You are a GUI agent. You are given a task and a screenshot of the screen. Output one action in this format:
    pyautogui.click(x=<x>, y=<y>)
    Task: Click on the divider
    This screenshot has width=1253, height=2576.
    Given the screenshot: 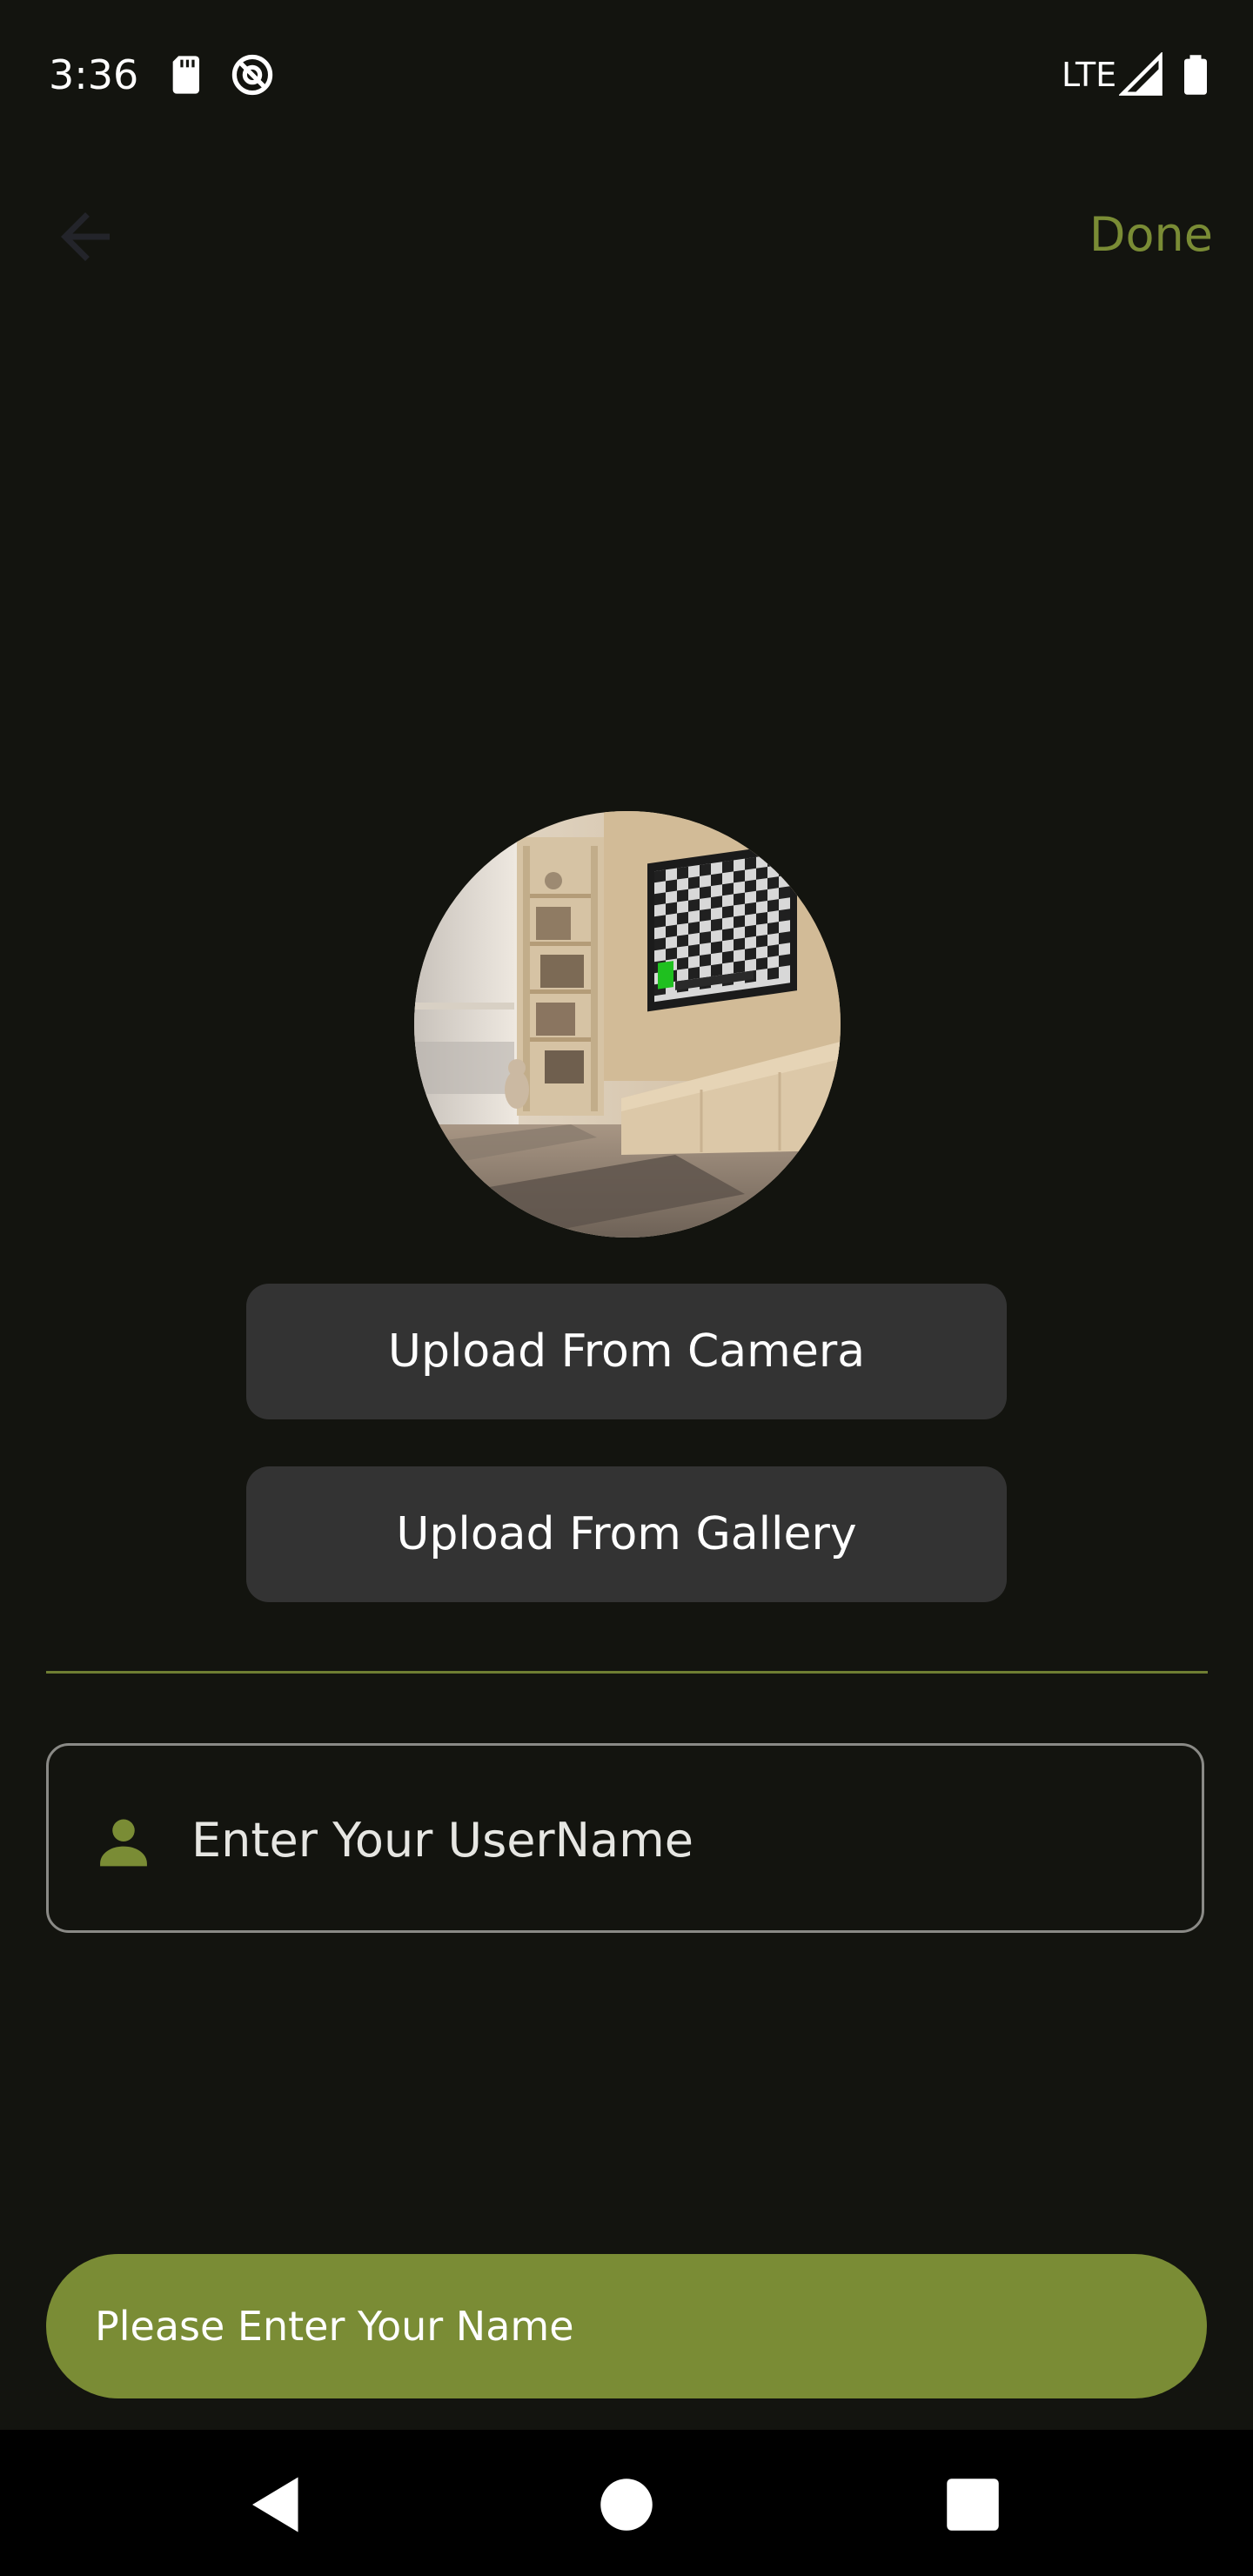 What is the action you would take?
    pyautogui.click(x=627, y=1673)
    